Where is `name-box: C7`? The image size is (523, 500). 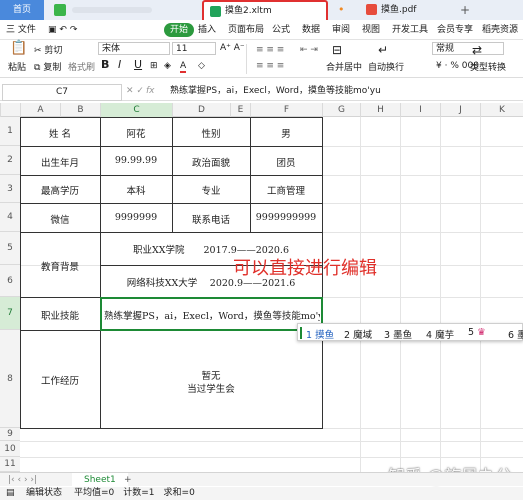 name-box: C7 is located at coordinates (62, 92).